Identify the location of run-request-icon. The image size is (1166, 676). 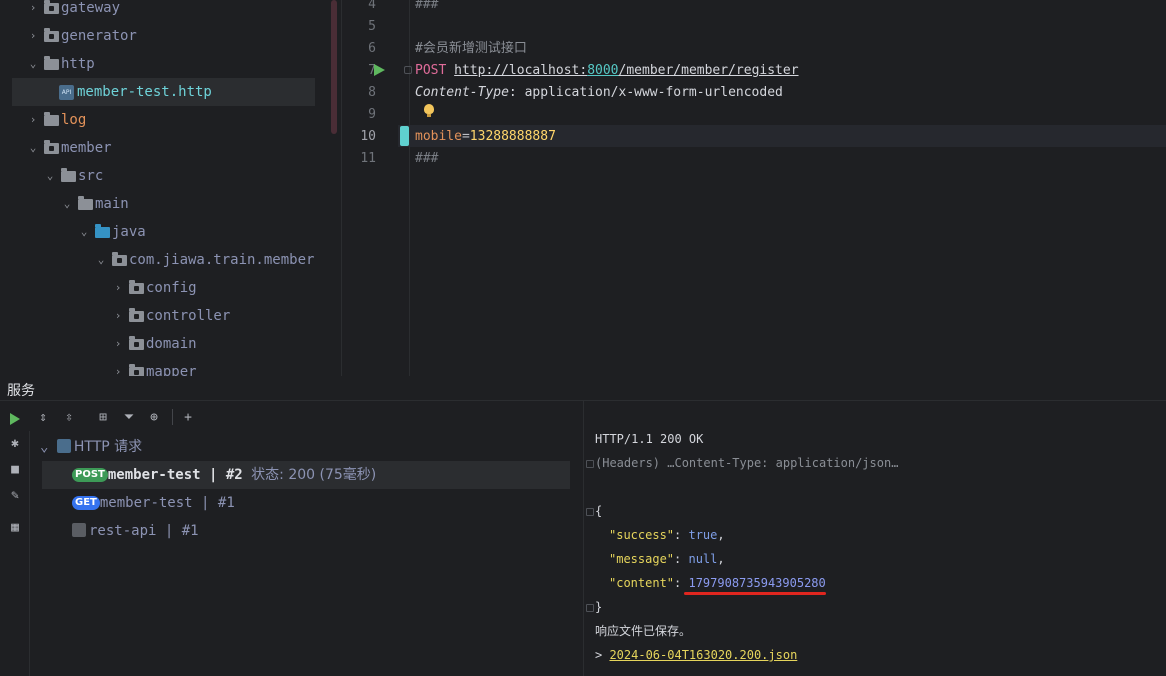
(379, 70).